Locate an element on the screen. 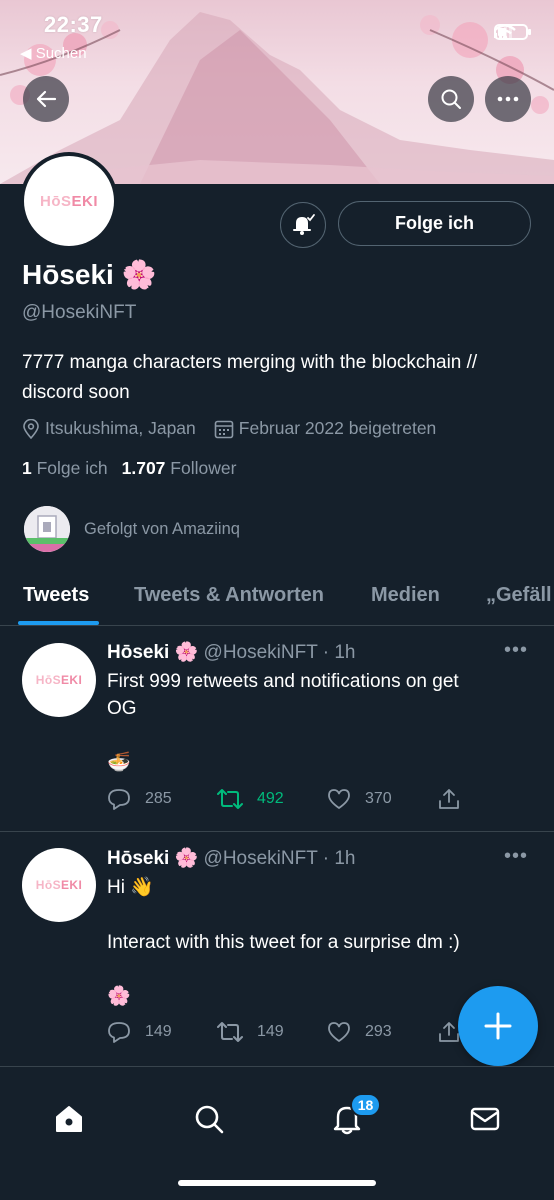 This screenshot has height=1200, width=554. compose-tweet-button is located at coordinates (498, 1026).